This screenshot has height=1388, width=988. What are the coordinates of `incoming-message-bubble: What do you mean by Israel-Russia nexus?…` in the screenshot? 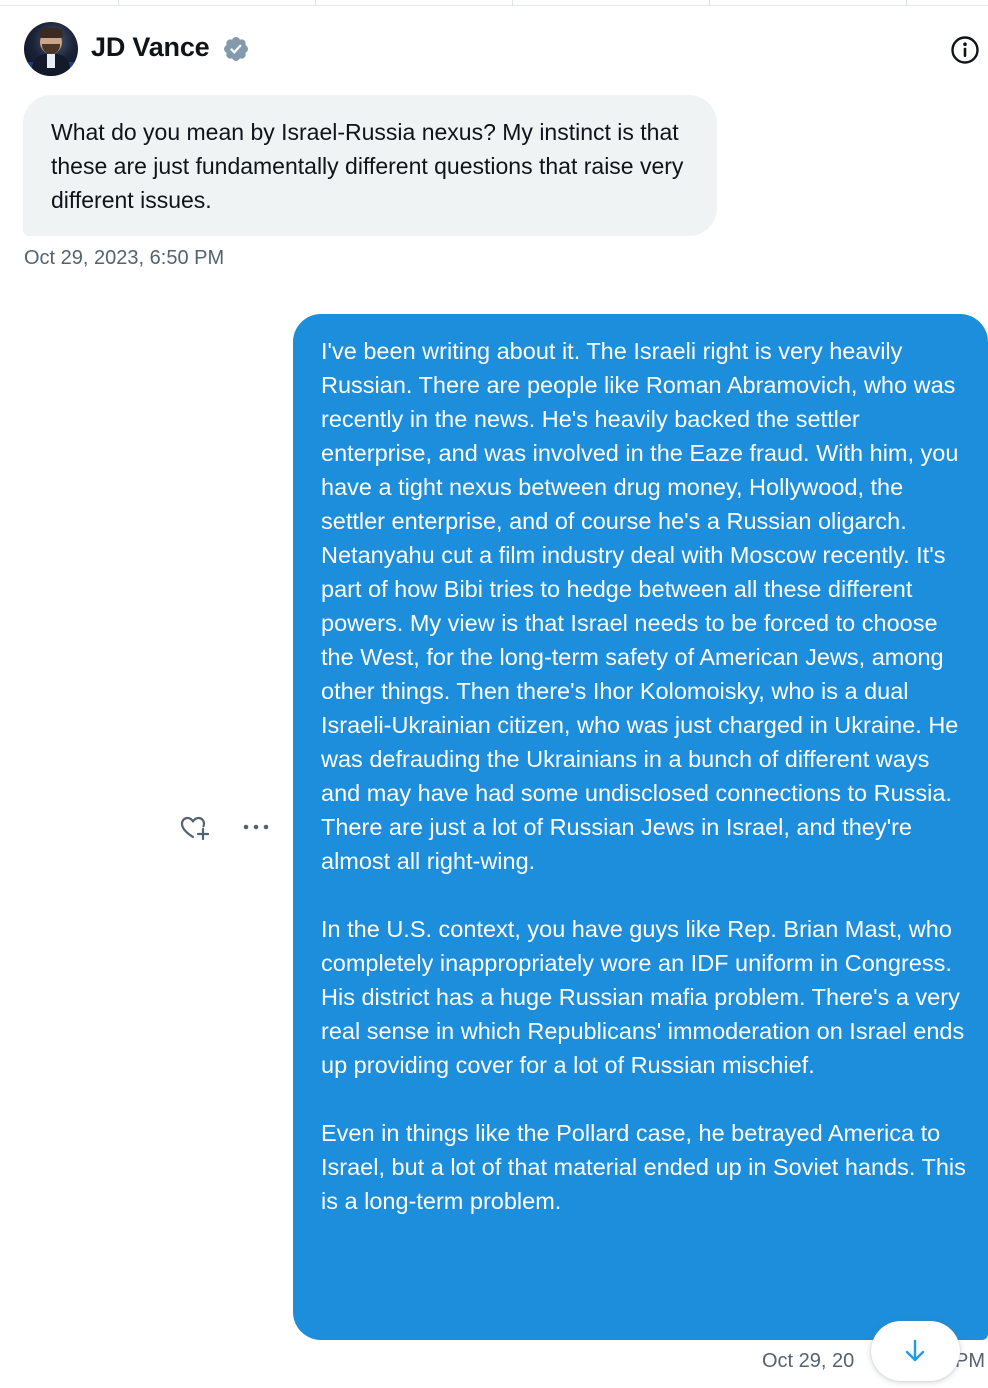 It's located at (370, 165).